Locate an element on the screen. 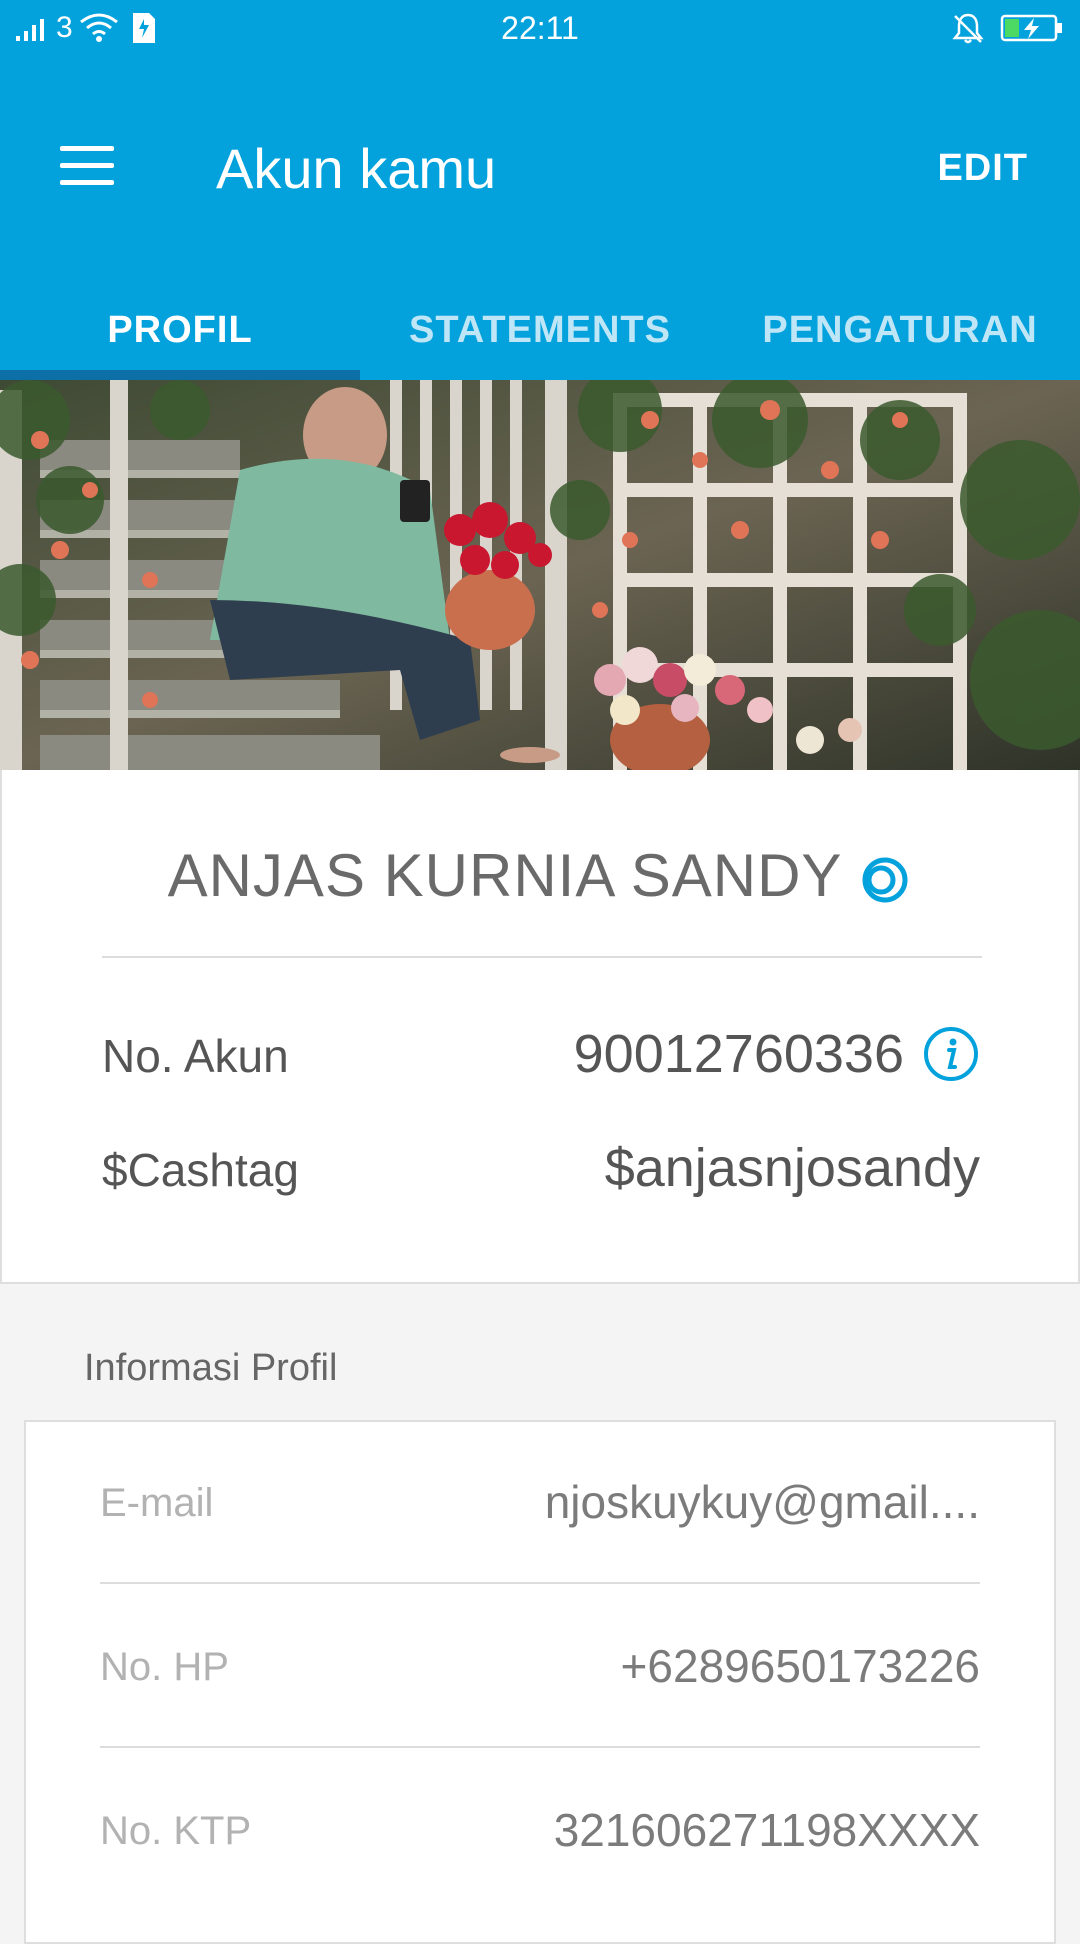 The width and height of the screenshot is (1080, 1944). battery-charging-icon is located at coordinates (1031, 28).